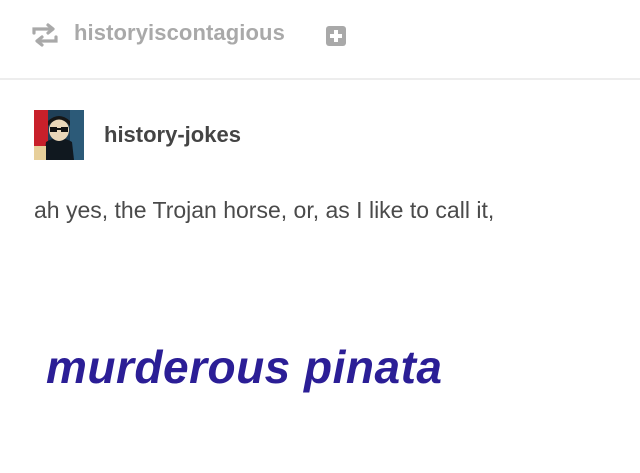  What do you see at coordinates (45, 35) in the screenshot?
I see `reblog-icon` at bounding box center [45, 35].